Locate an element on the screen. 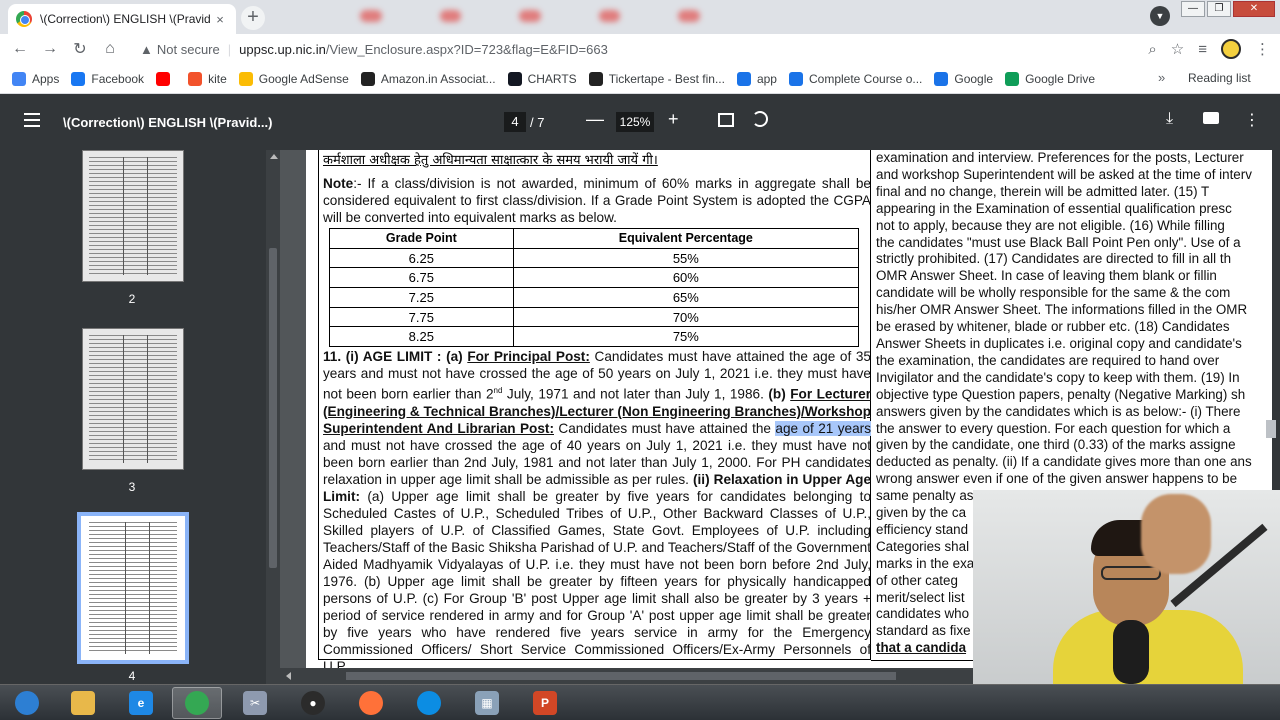 The height and width of the screenshot is (720, 1280). tab-search-icon: ▼ is located at coordinates (1160, 16).